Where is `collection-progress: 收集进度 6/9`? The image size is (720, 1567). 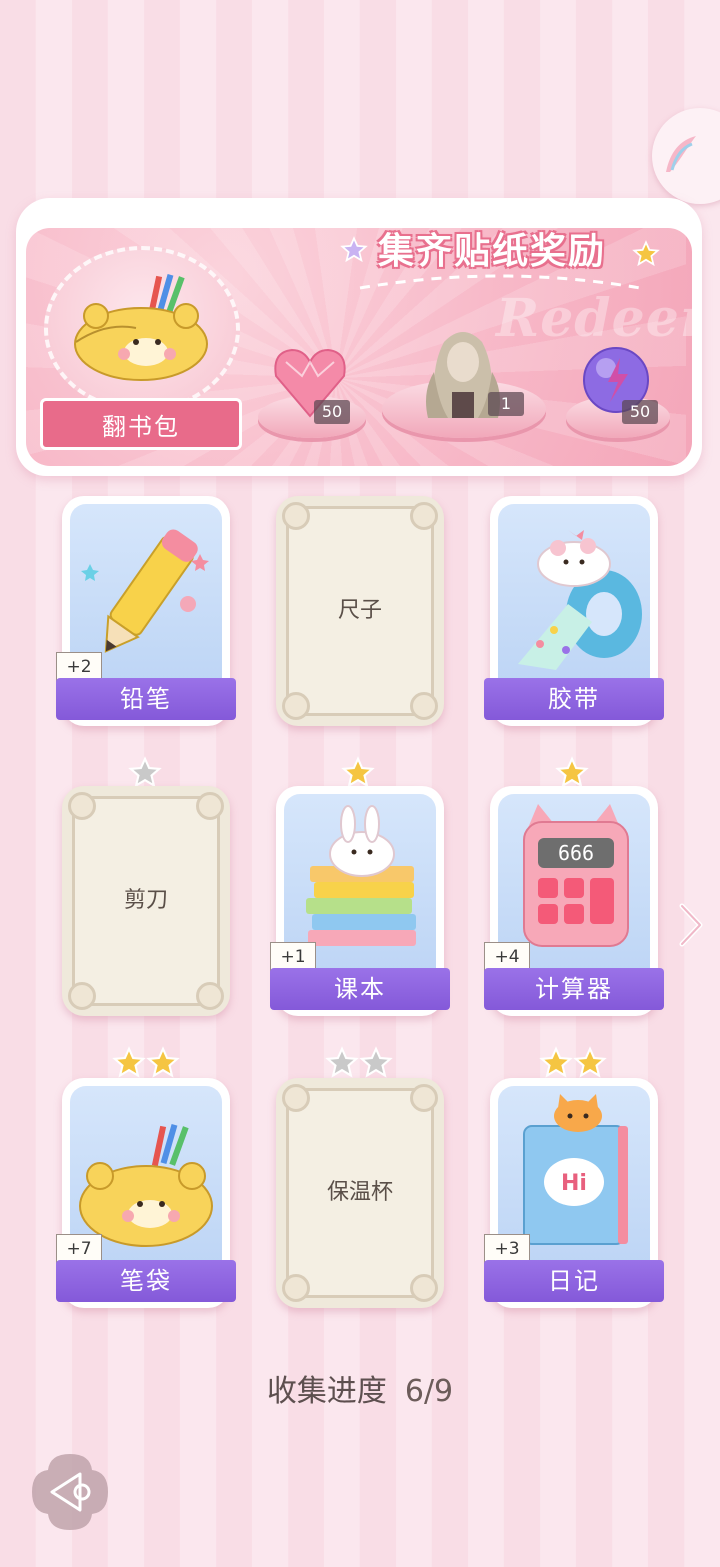 collection-progress: 收集进度 6/9 is located at coordinates (360, 1388).